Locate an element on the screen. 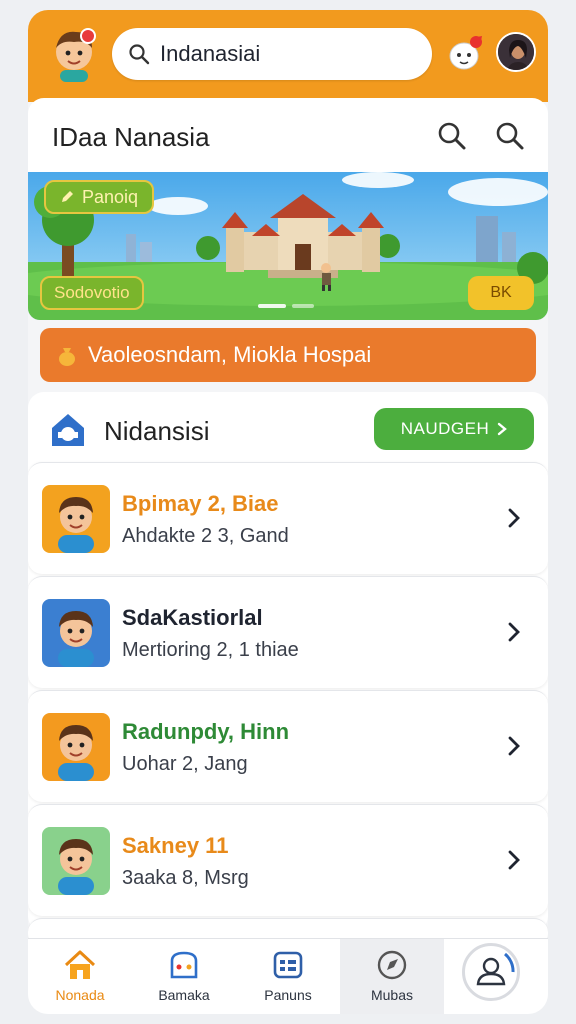  list-item-subtitle: Mertioring 2, 1 thiae is located at coordinates (210, 650).